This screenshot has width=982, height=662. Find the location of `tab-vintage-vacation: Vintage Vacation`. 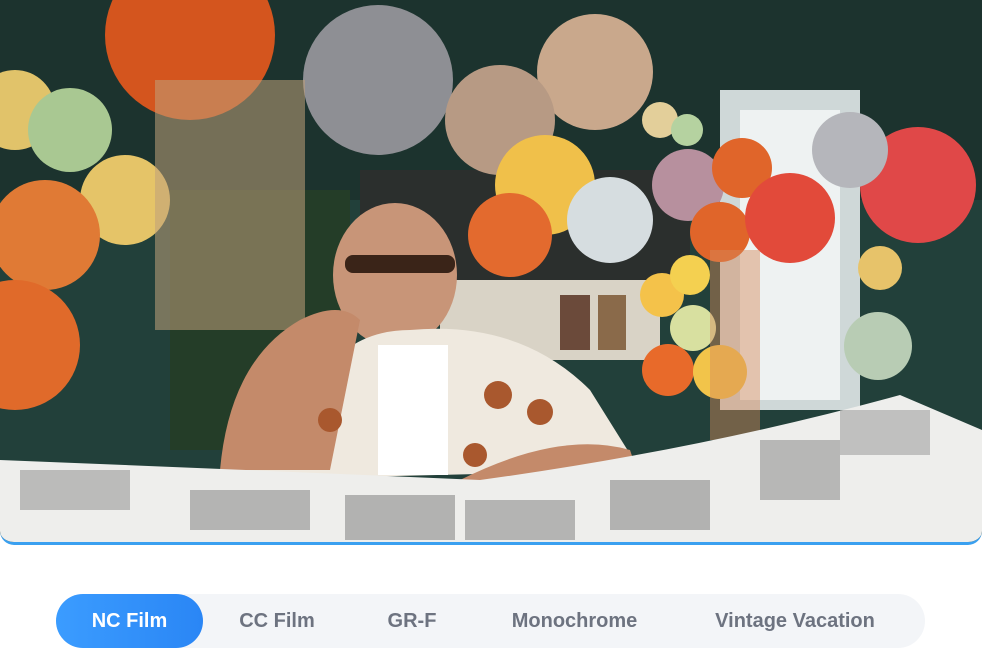

tab-vintage-vacation: Vintage Vacation is located at coordinates (795, 621).